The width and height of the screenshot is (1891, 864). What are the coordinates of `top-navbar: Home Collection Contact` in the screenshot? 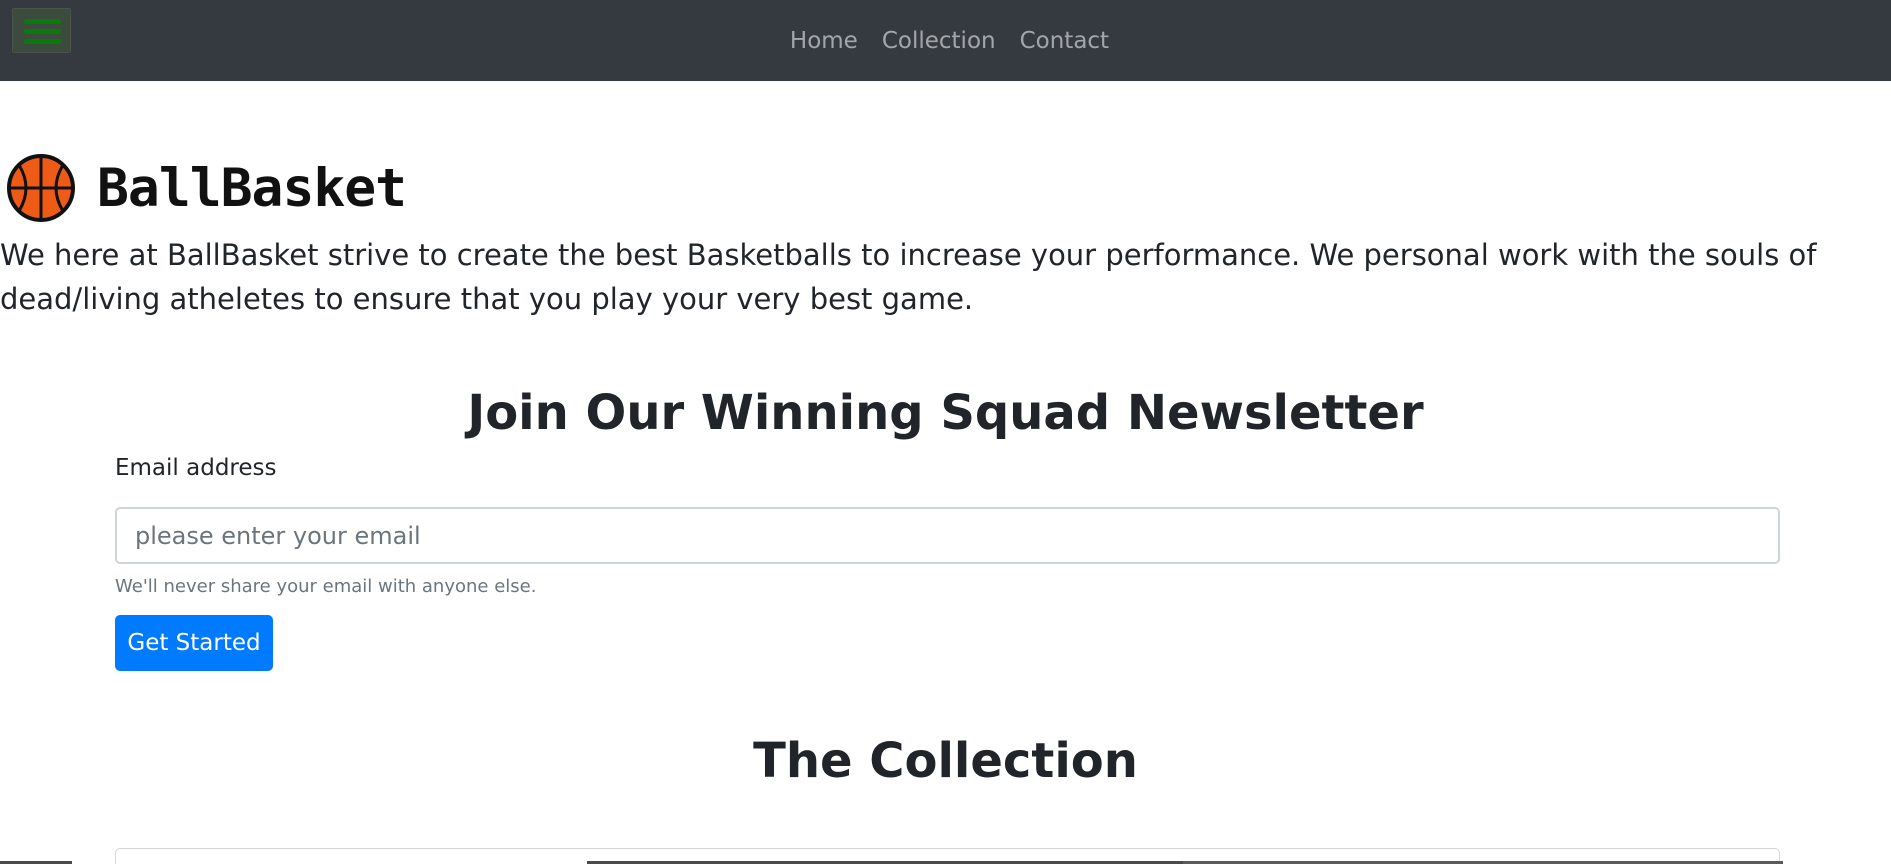 It's located at (945, 40).